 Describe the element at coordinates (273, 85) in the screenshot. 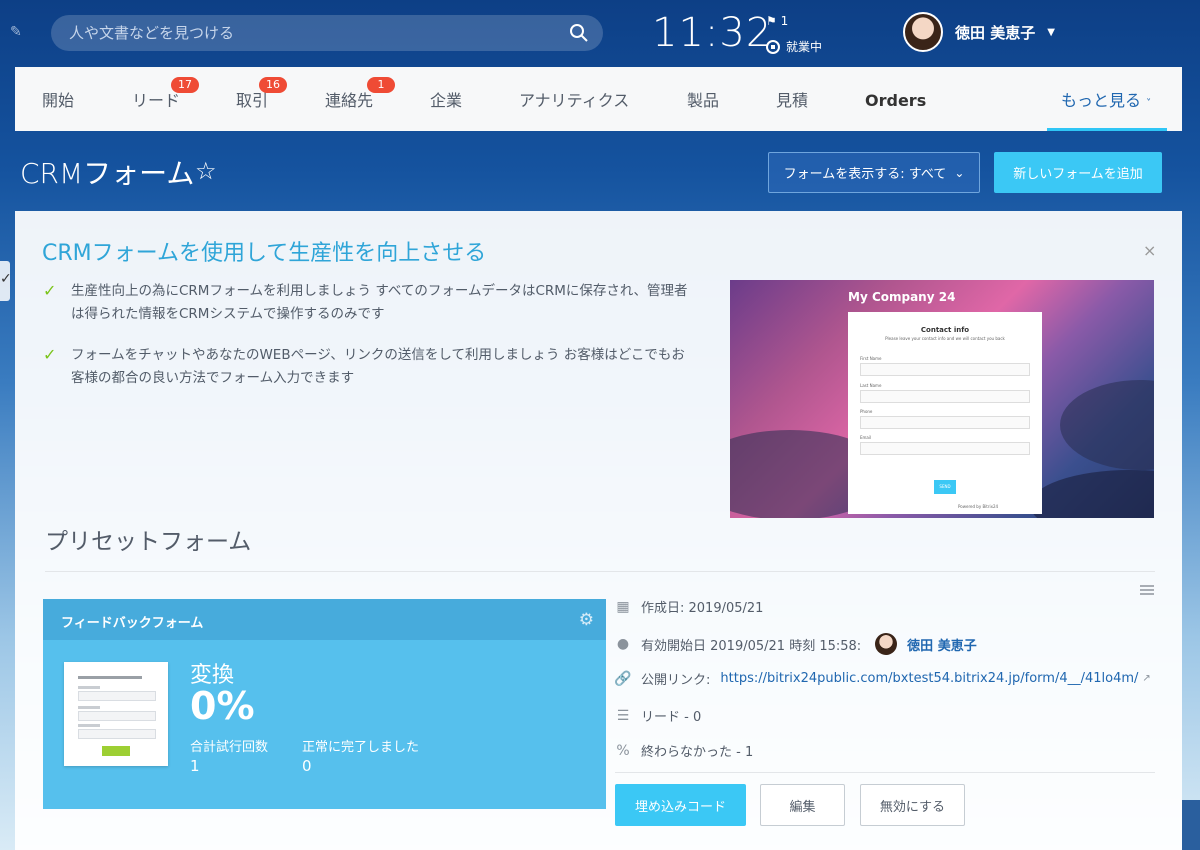

I see `nav-badge-deals: 16` at that location.